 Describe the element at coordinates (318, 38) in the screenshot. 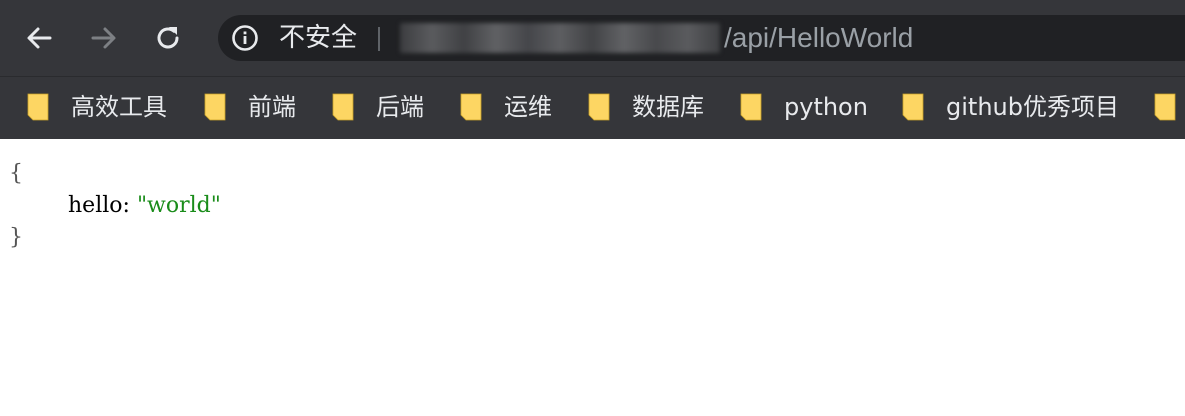

I see `security-label: 不安全` at that location.